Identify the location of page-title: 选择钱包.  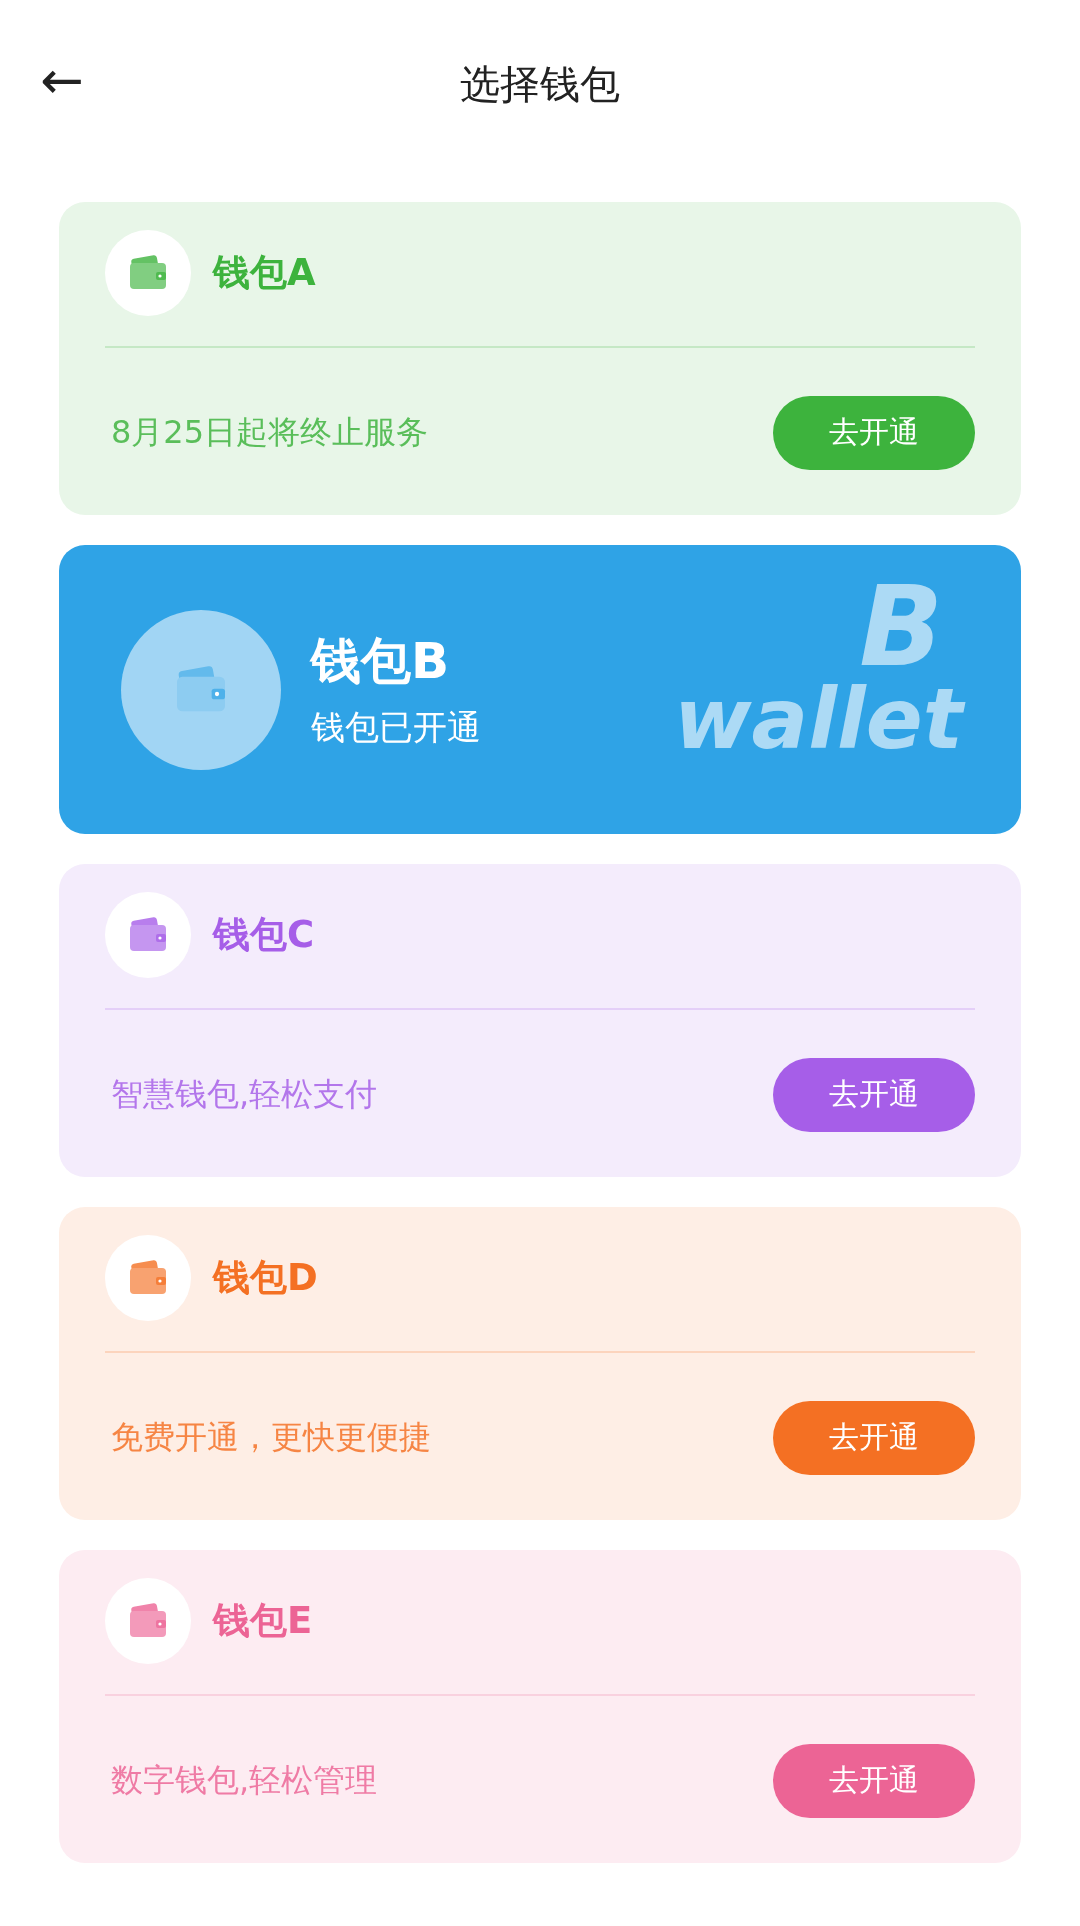
(540, 84).